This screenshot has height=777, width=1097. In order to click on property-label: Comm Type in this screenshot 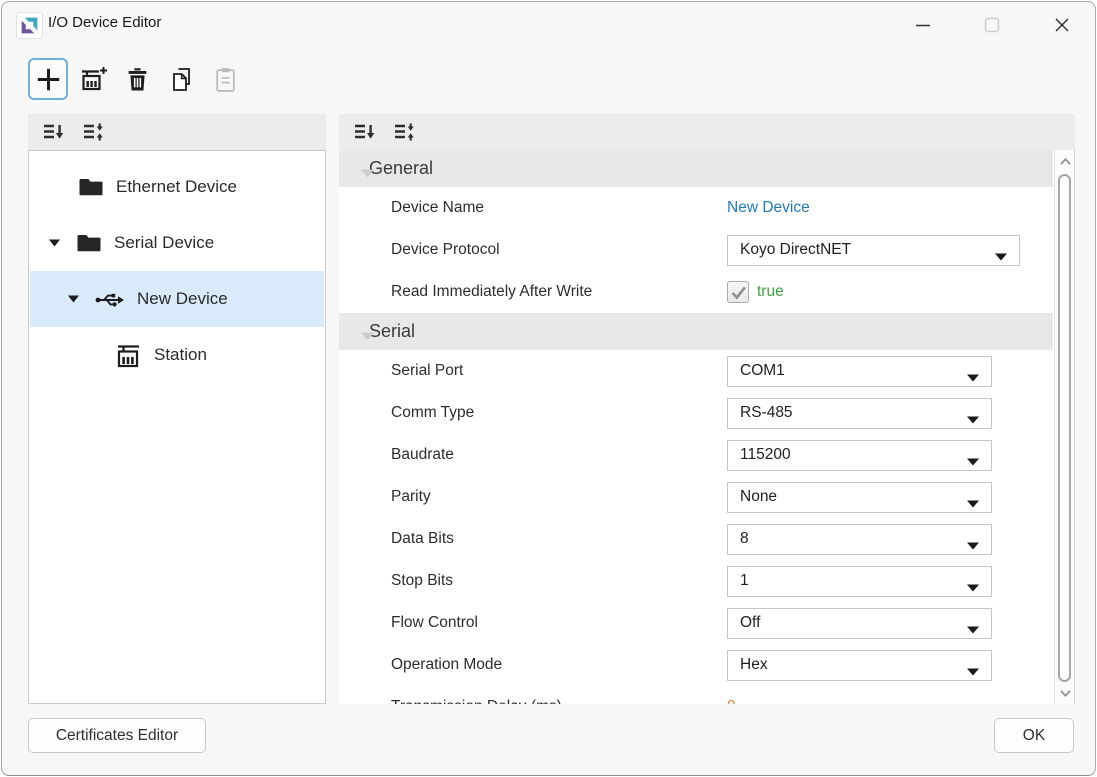, I will do `click(433, 412)`.